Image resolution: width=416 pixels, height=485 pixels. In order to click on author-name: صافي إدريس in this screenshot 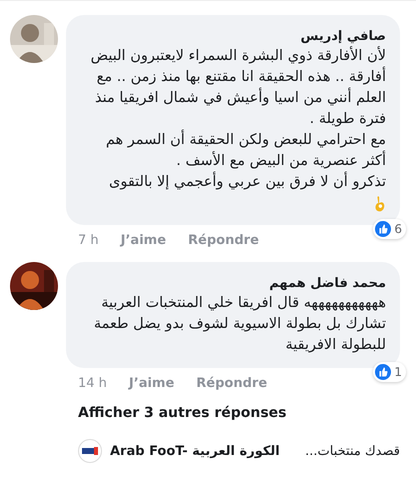, I will do `click(343, 36)`.